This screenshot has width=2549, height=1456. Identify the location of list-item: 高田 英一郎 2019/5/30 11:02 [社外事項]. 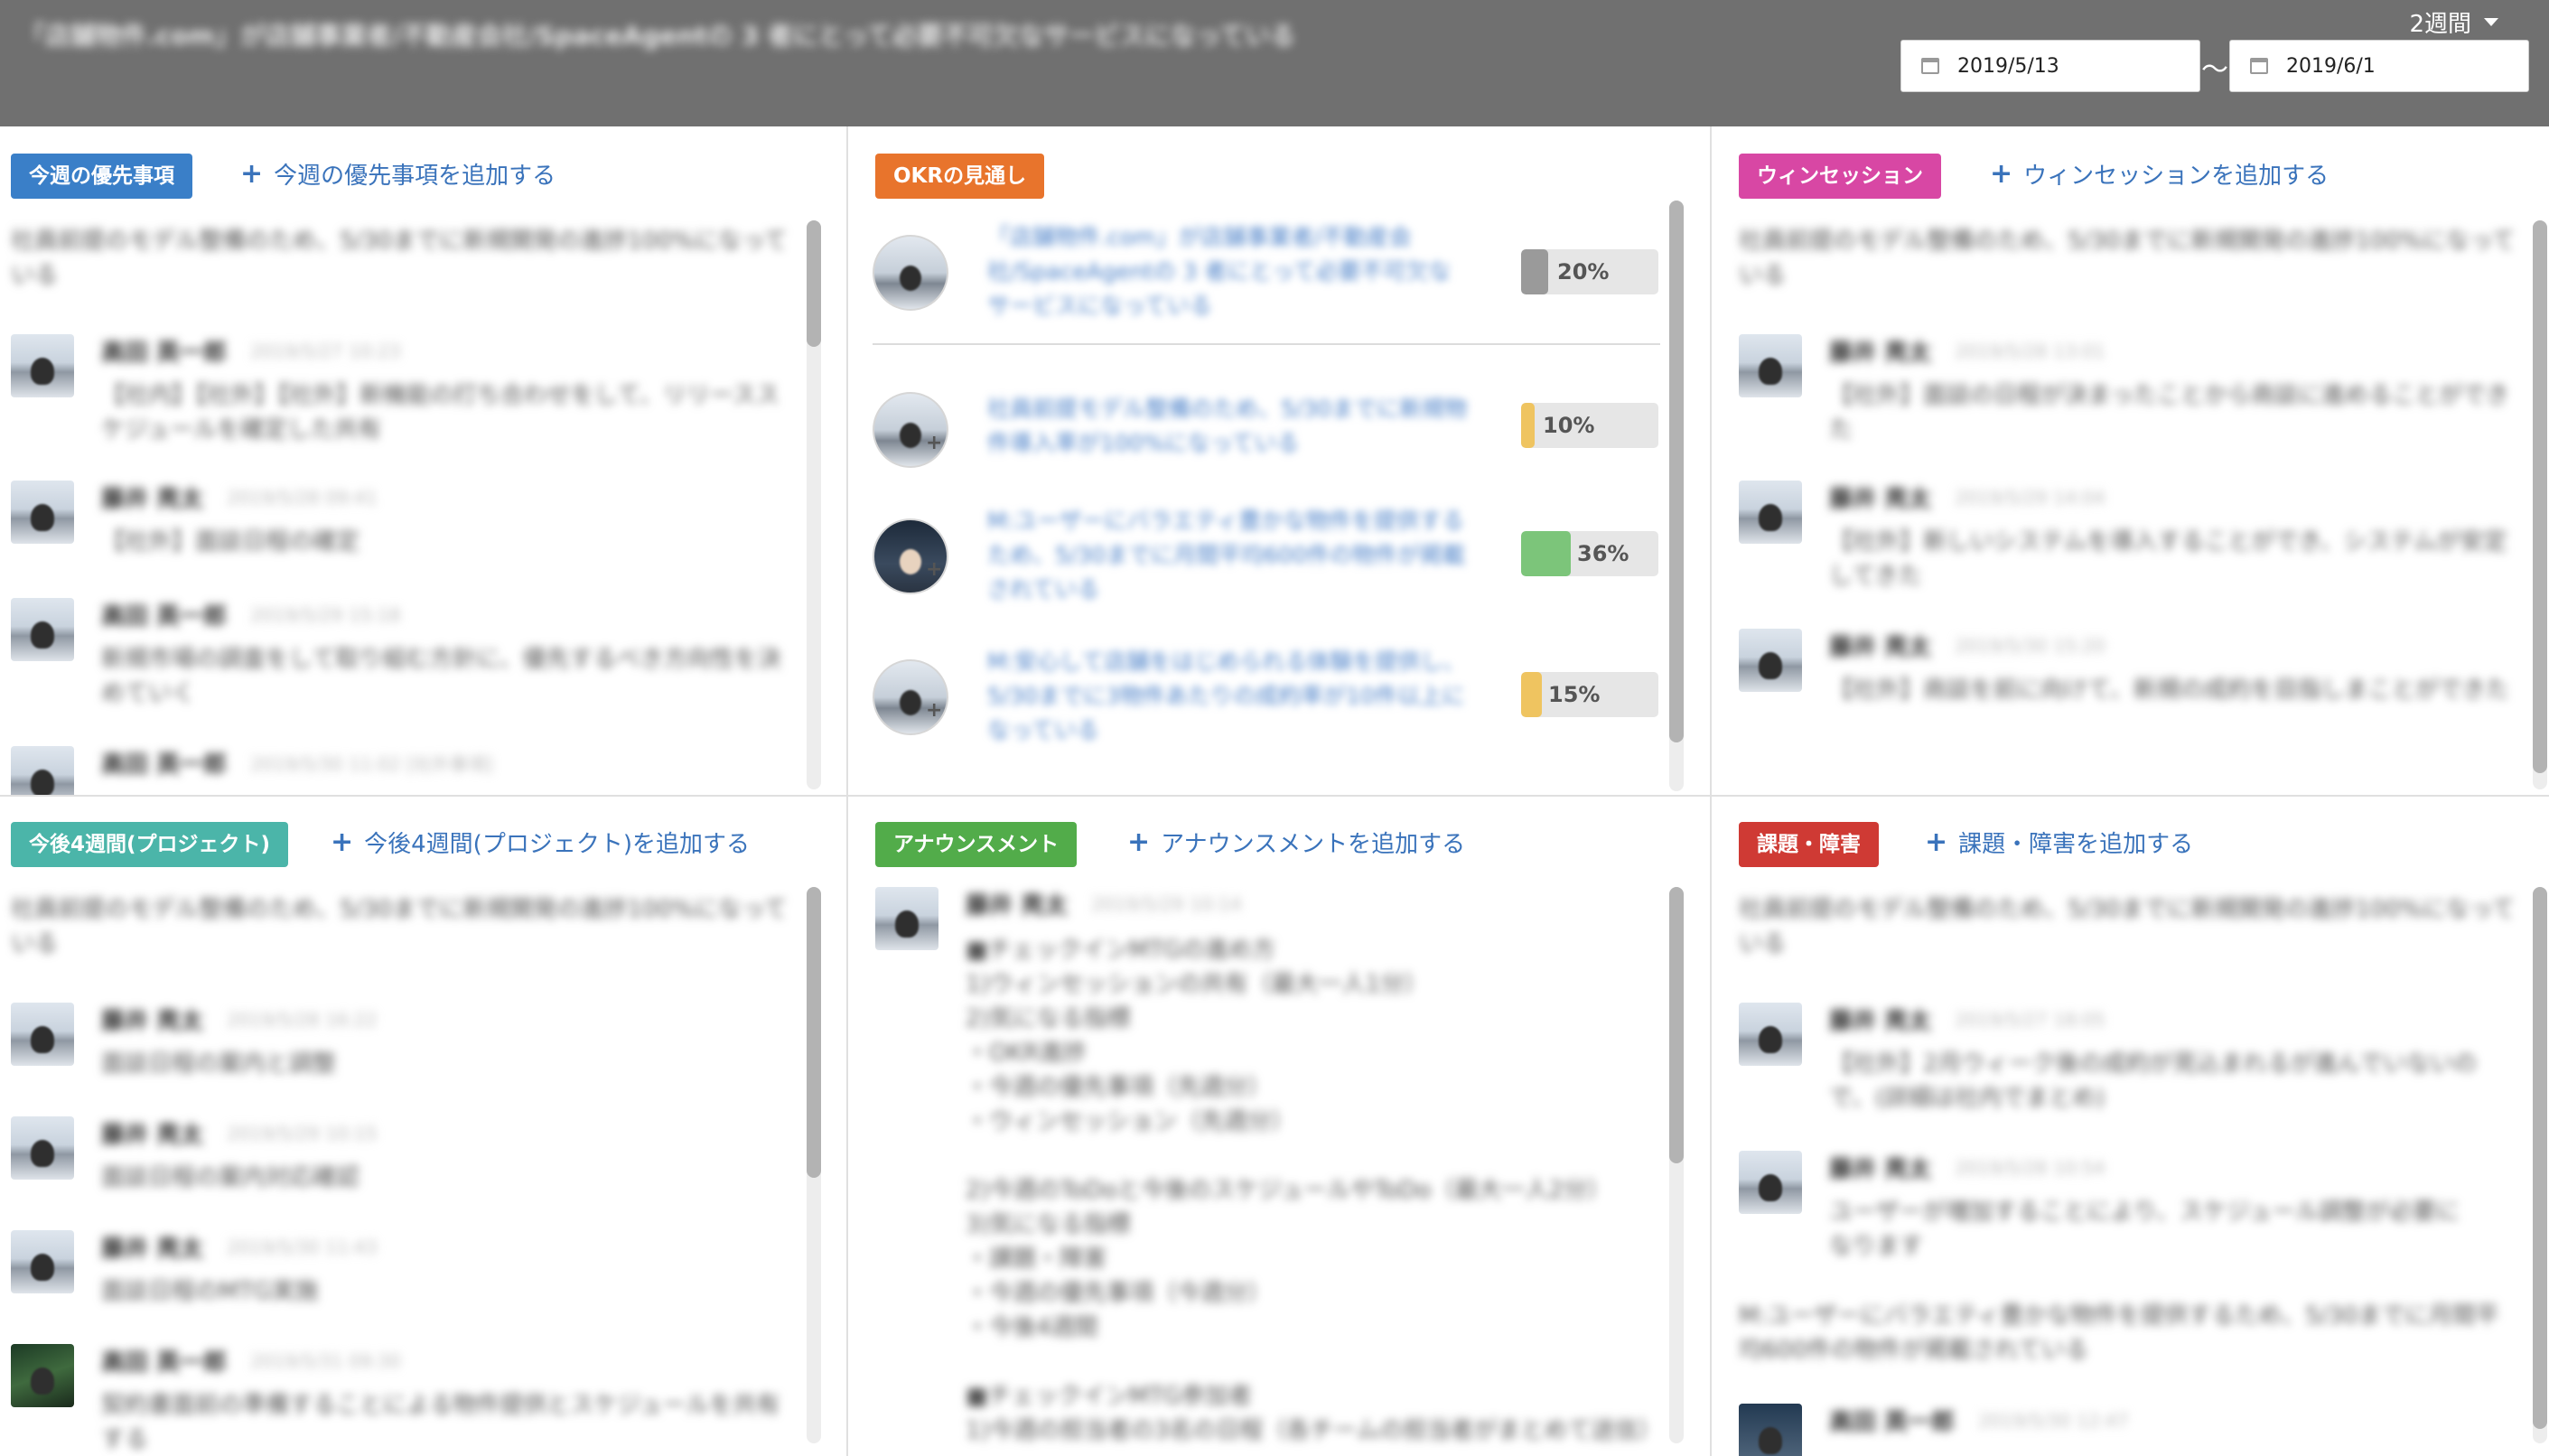
(399, 770).